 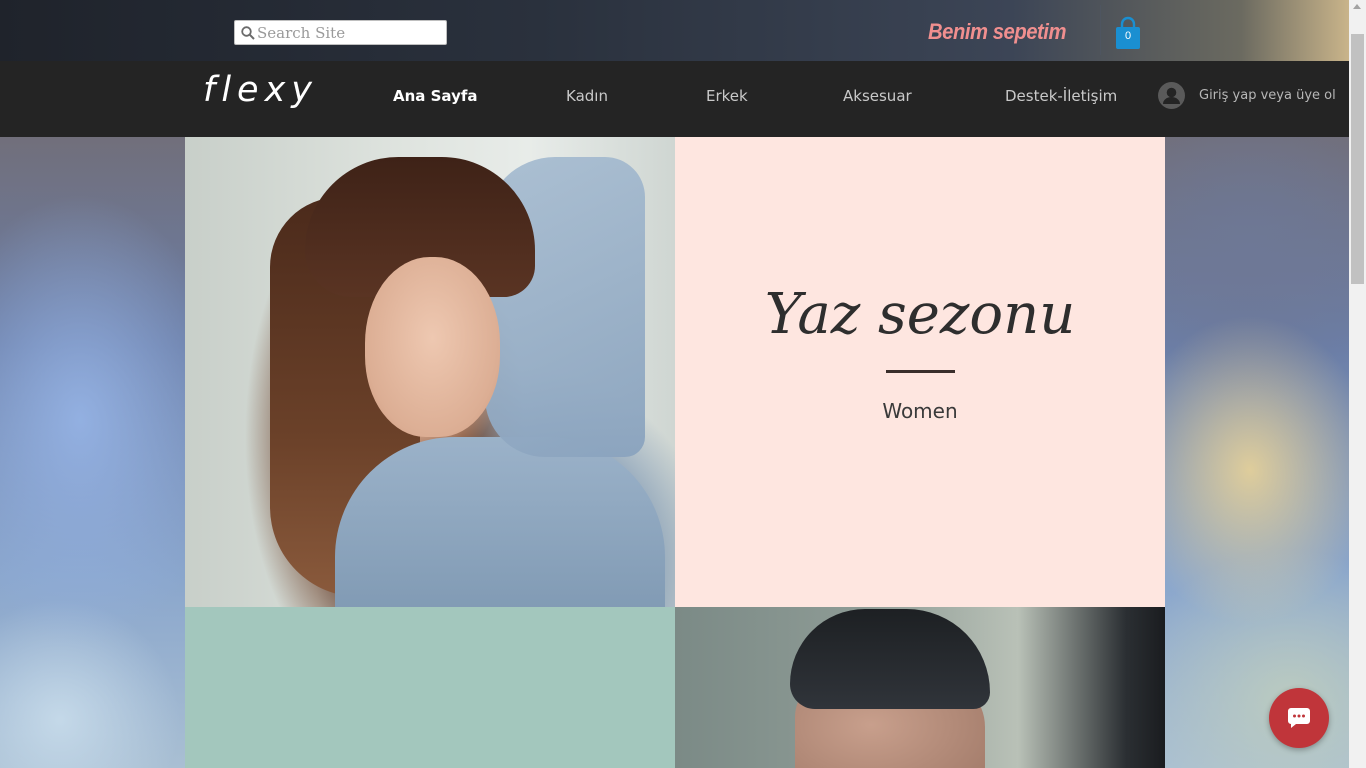 What do you see at coordinates (674, 30) in the screenshot?
I see `top-bar` at bounding box center [674, 30].